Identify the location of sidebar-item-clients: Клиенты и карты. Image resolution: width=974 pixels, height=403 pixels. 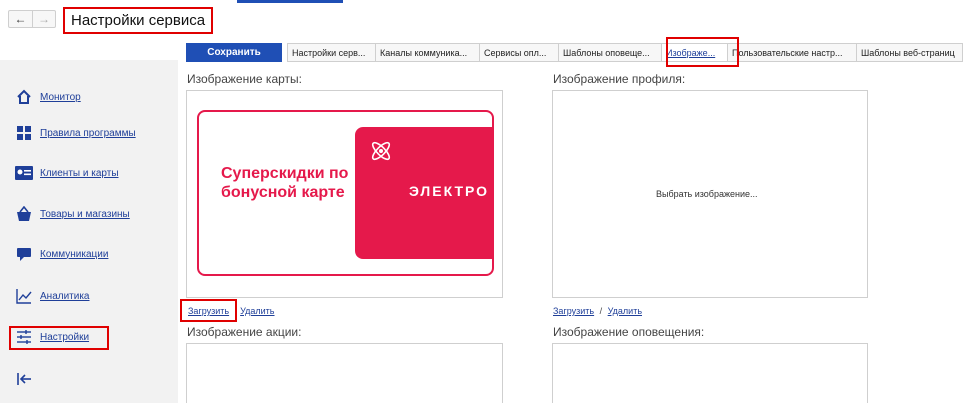
(66, 173).